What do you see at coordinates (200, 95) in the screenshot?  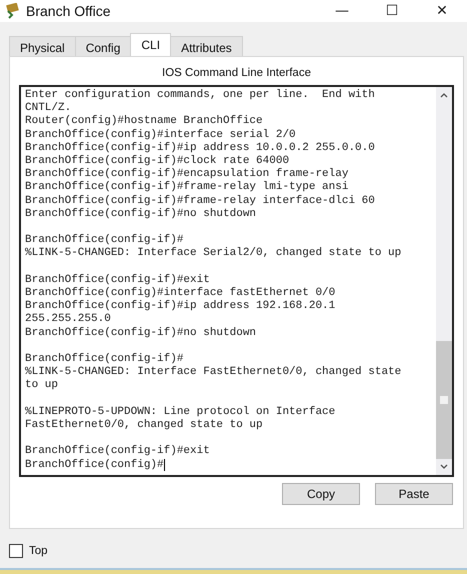 I see `console-line: Enter configuration commands, one per line. End with` at bounding box center [200, 95].